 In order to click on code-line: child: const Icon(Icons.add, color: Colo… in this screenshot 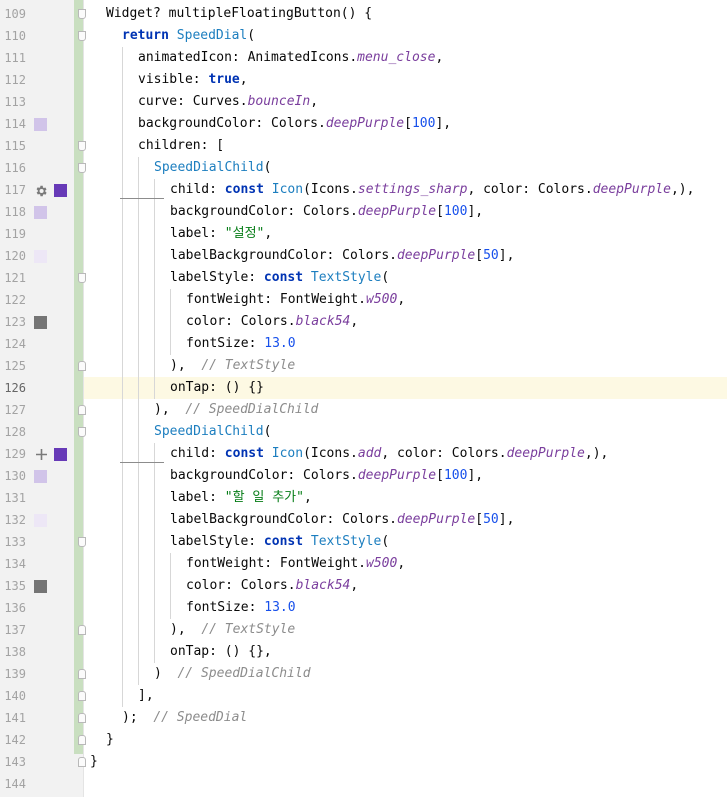, I will do `click(389, 454)`.